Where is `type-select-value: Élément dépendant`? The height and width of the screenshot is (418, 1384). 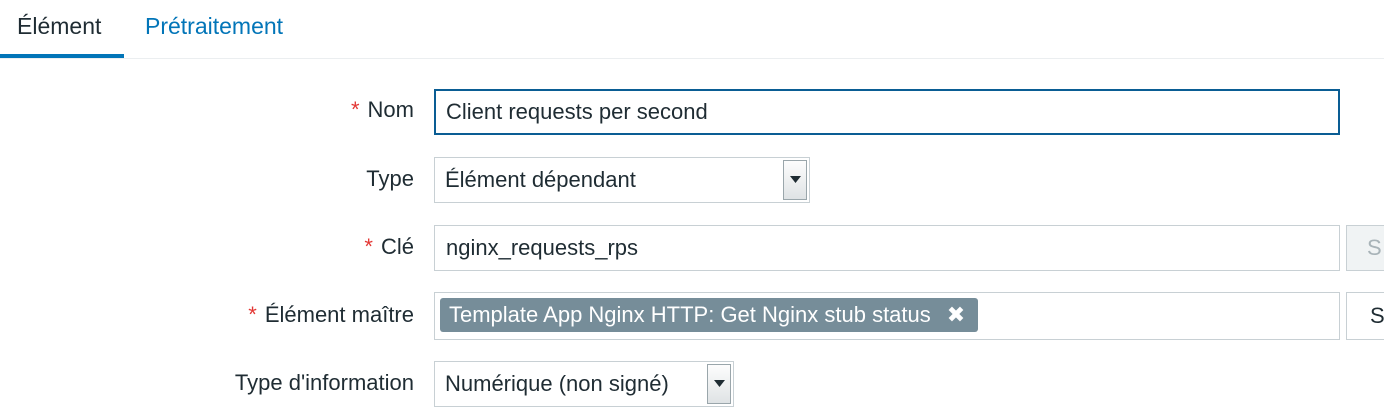
type-select-value: Élément dépendant is located at coordinates (540, 179).